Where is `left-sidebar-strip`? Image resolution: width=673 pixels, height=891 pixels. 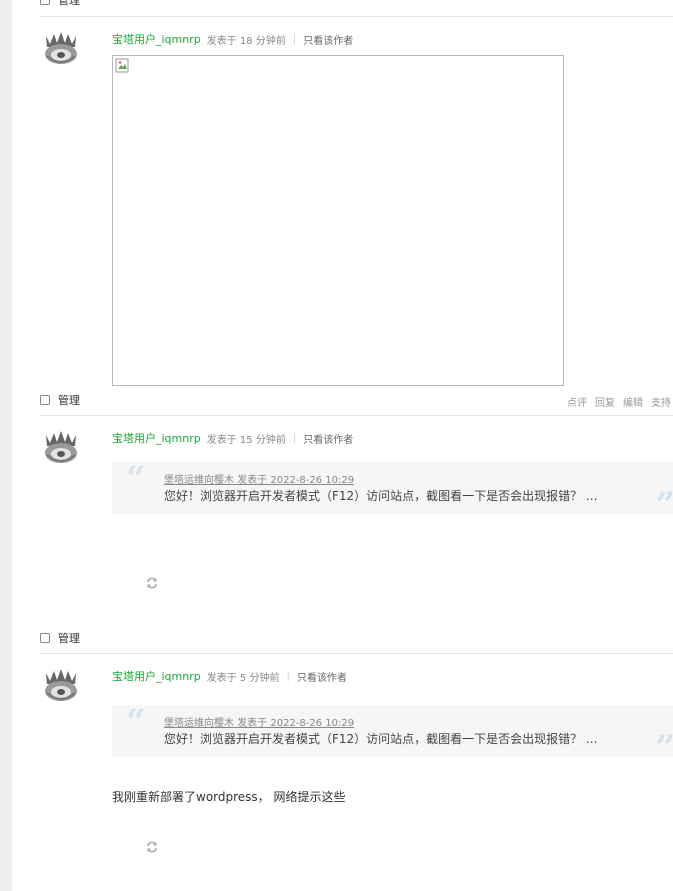
left-sidebar-strip is located at coordinates (6, 445).